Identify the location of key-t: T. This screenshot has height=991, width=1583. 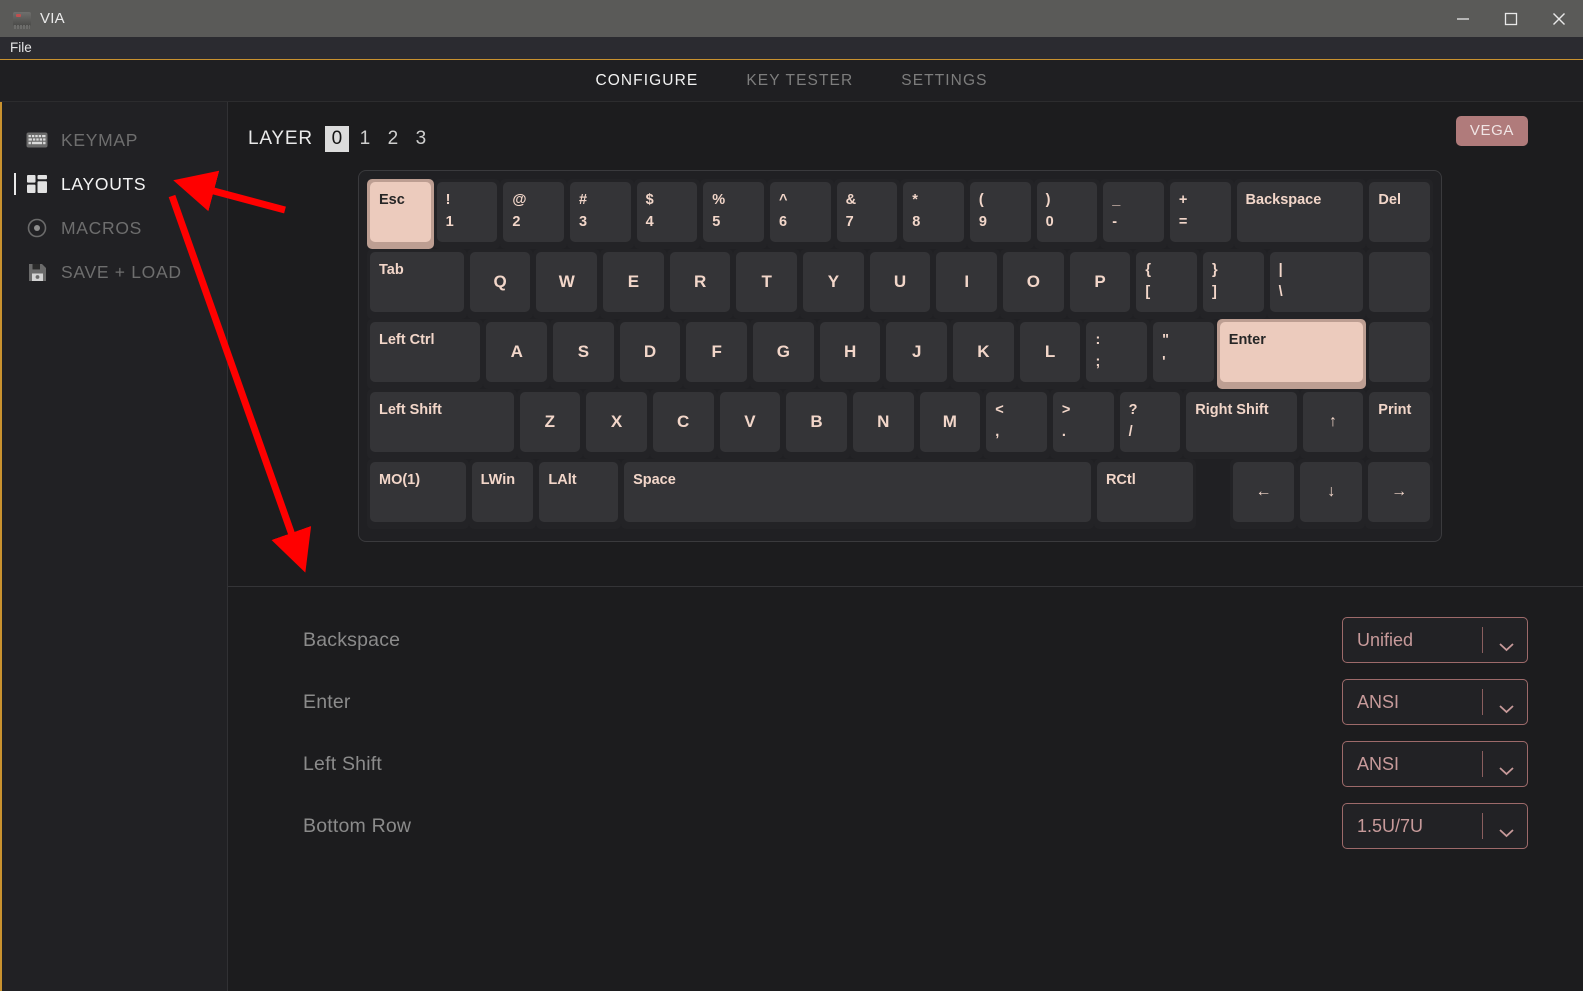
(767, 284).